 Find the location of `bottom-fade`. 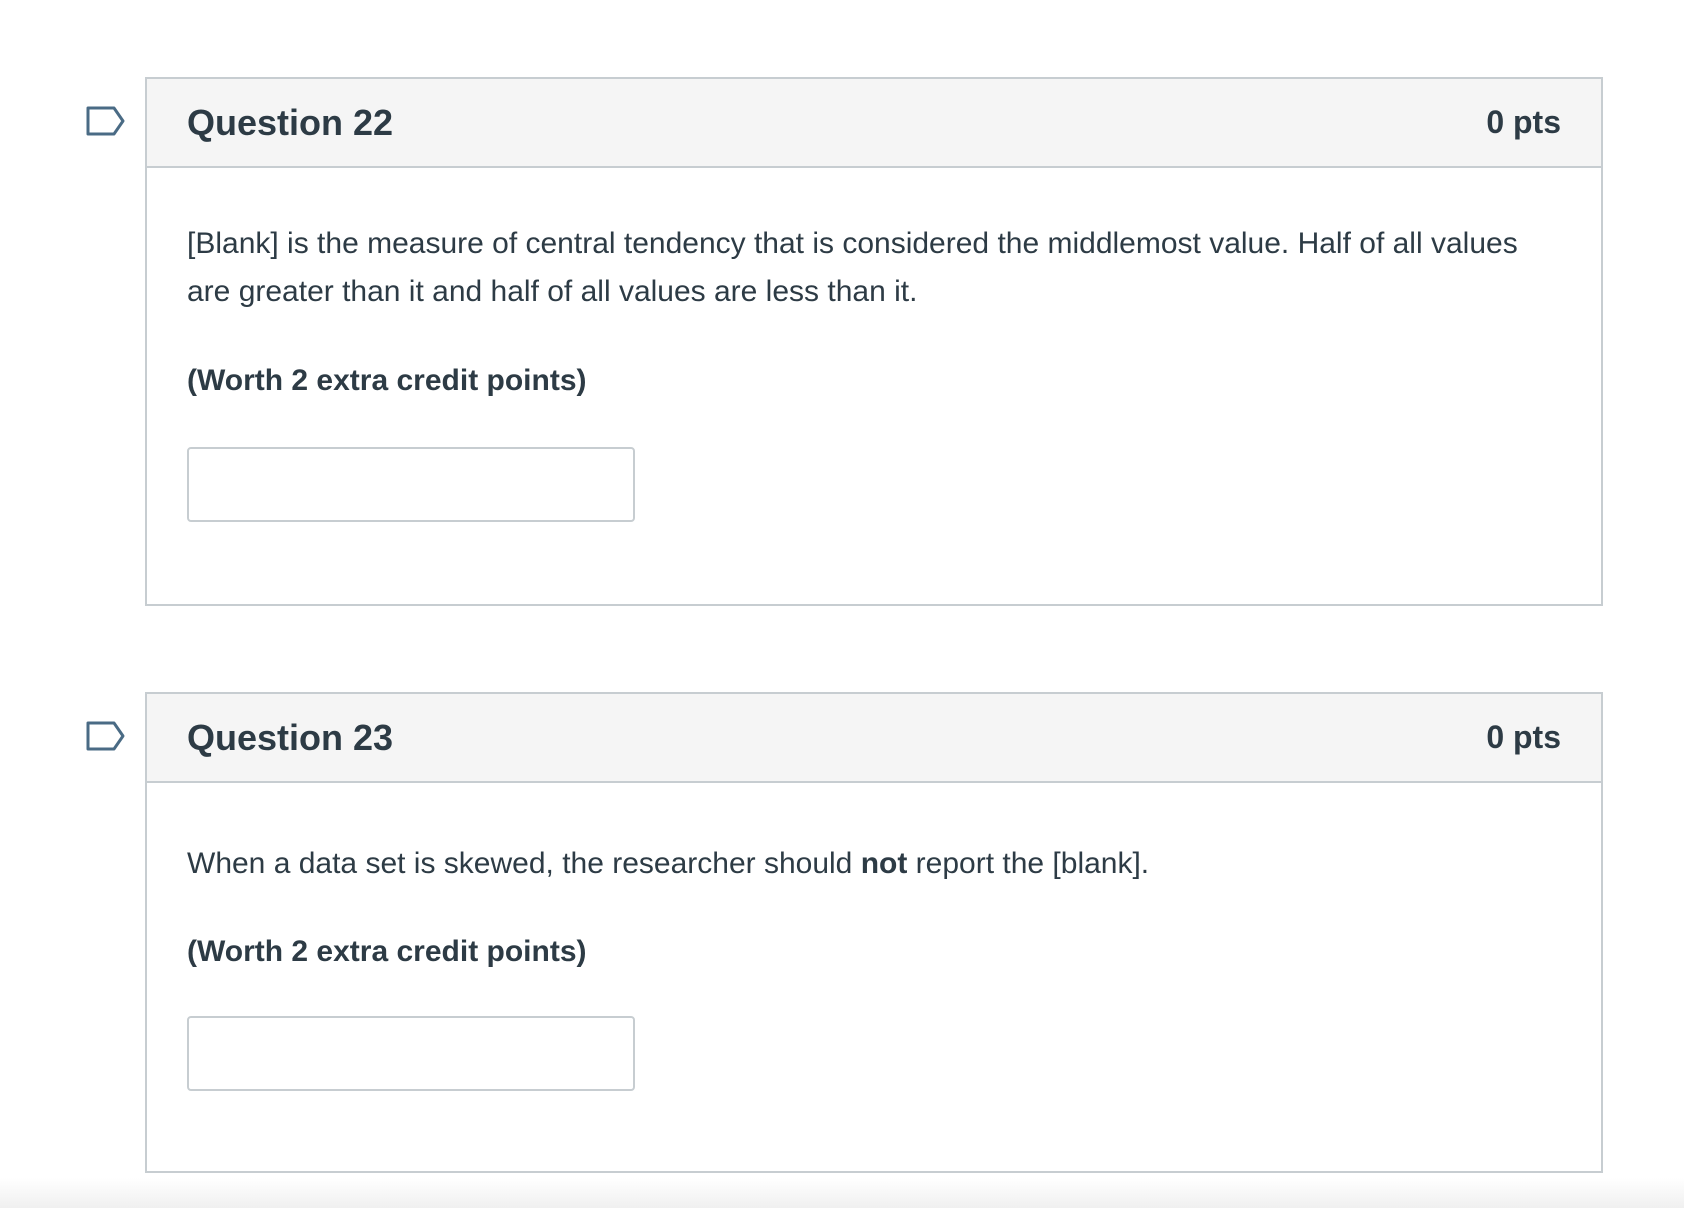

bottom-fade is located at coordinates (842, 1193).